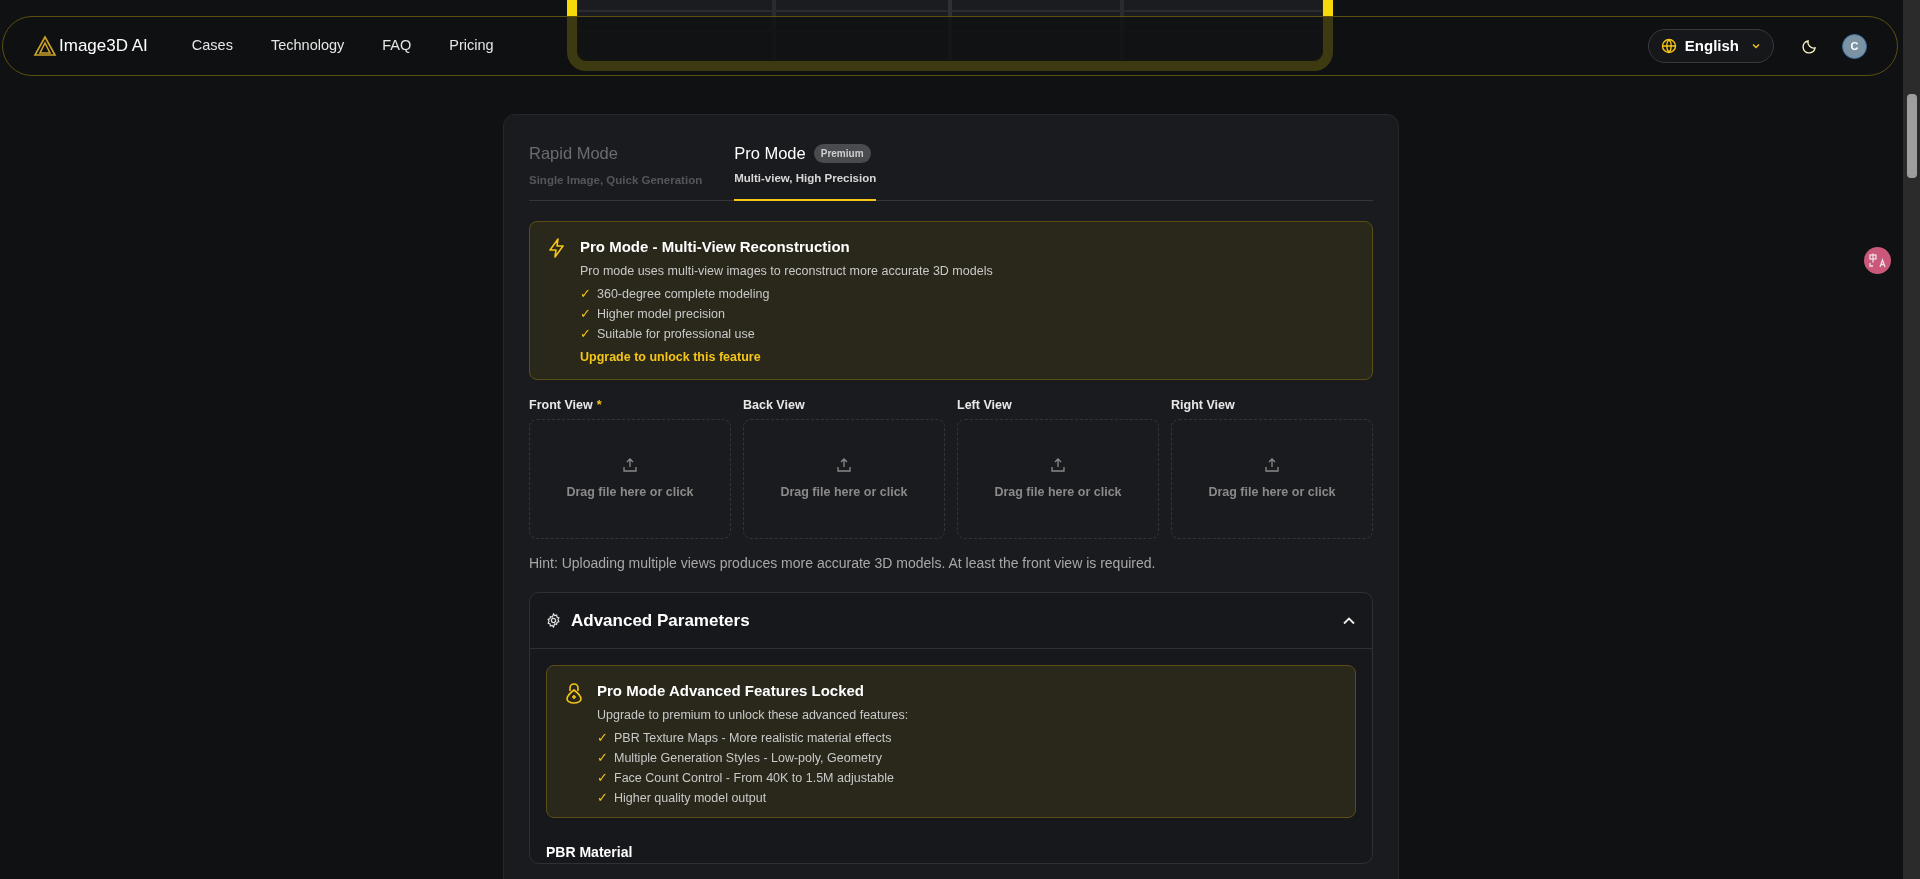  What do you see at coordinates (1810, 46) in the screenshot?
I see `moon-icon` at bounding box center [1810, 46].